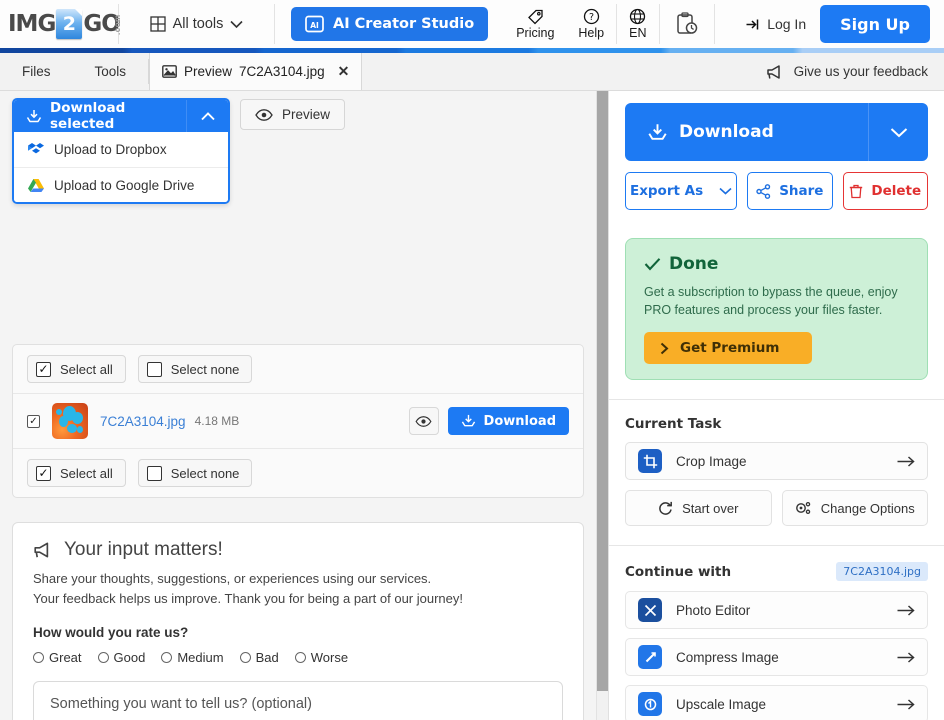  I want to click on upscale-icon, so click(650, 704).